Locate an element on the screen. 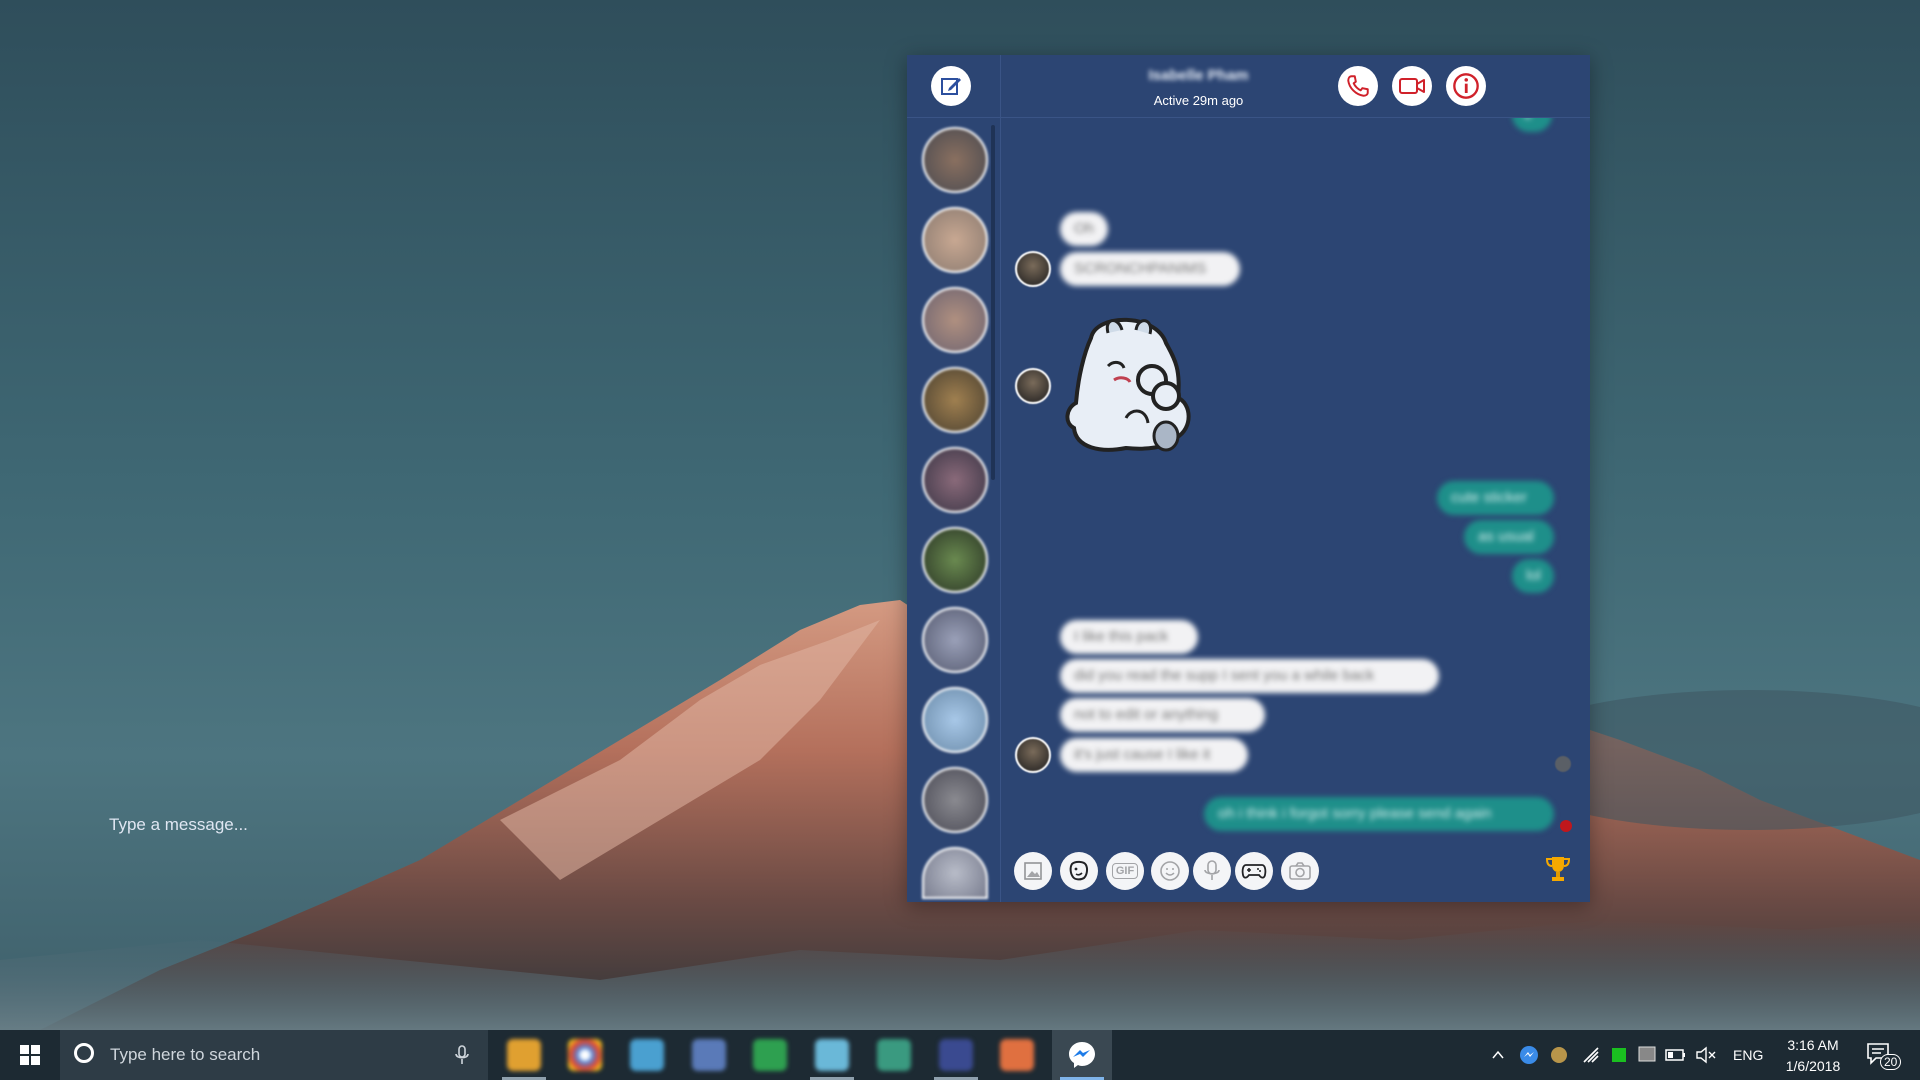 The width and height of the screenshot is (1920, 1080). voice-call-button is located at coordinates (1358, 86).